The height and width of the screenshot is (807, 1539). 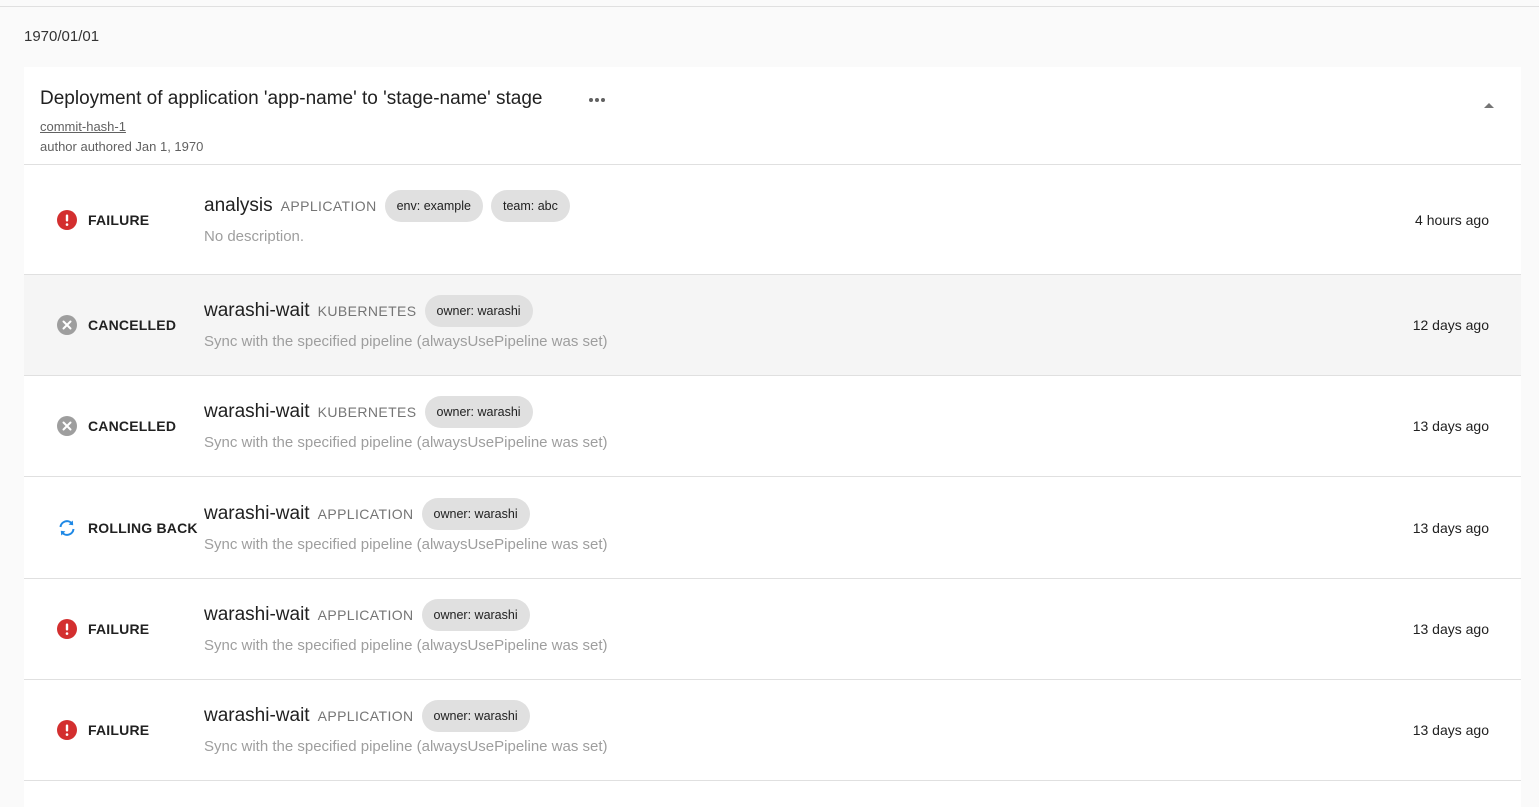 What do you see at coordinates (769, 6) in the screenshot?
I see `top-divider` at bounding box center [769, 6].